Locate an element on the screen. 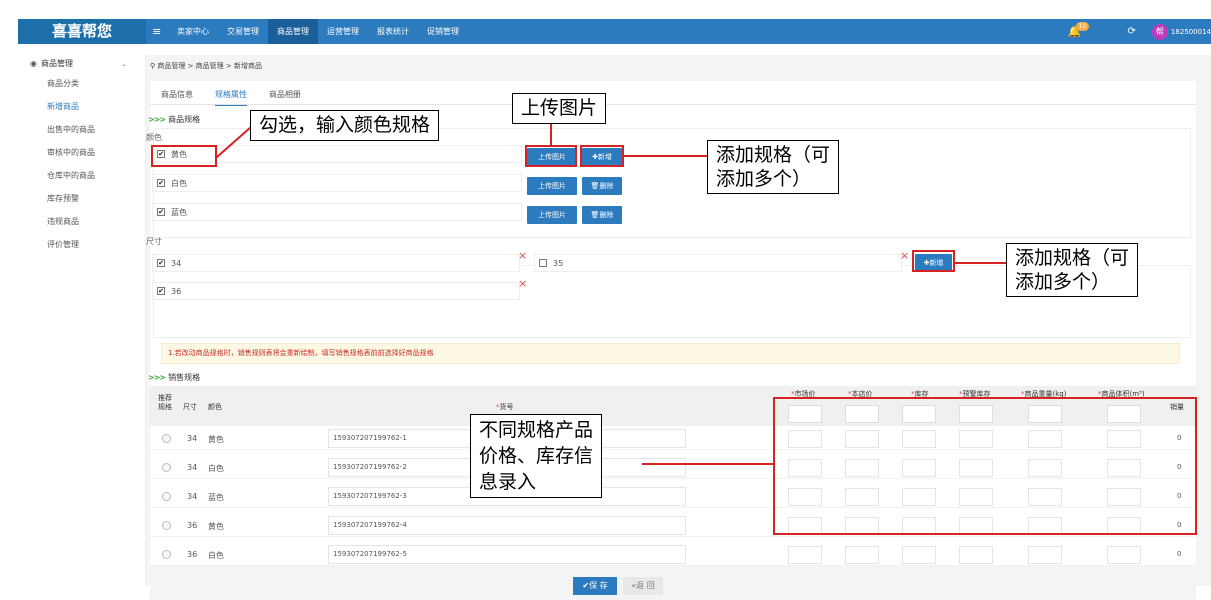 This screenshot has height=600, width=1211. sidebar-item-stock-warning: 库存预警 is located at coordinates (81, 198).